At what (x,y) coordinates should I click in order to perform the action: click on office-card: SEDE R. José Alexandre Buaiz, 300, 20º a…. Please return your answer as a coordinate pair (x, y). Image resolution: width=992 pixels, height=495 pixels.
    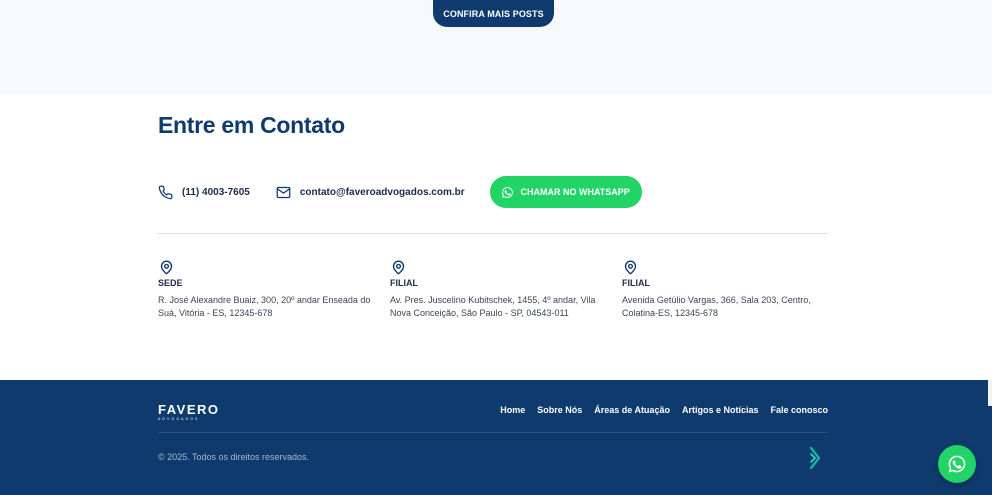
    Looking at the image, I should click on (265, 290).